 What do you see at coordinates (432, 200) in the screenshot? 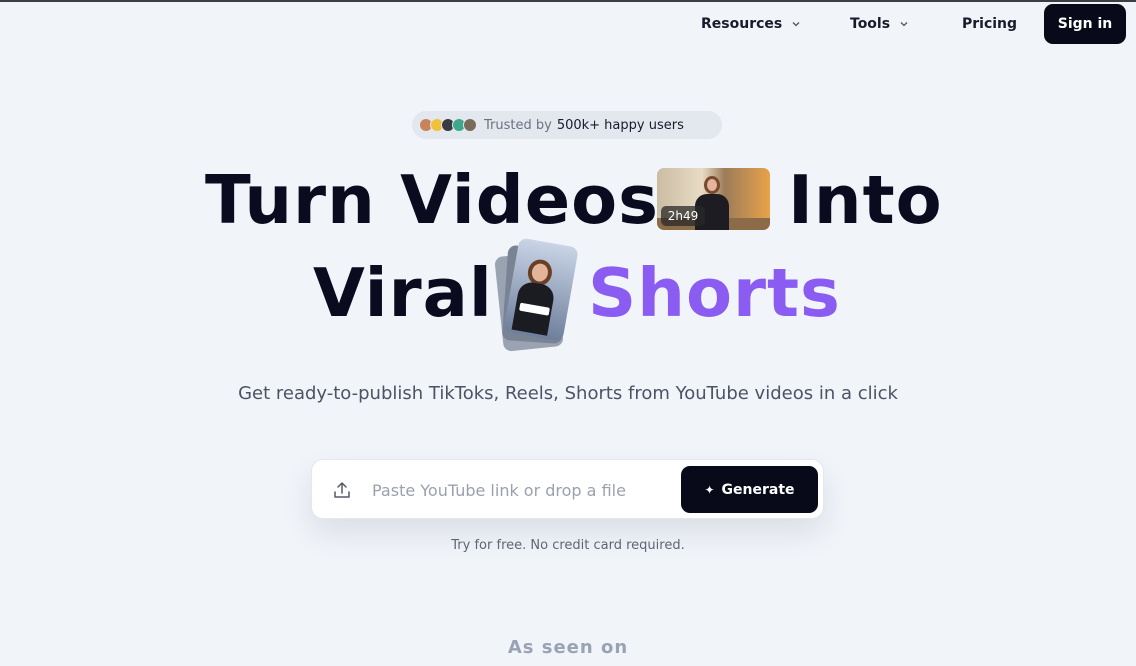
I see `headline-turn-videos: Turn Videos` at bounding box center [432, 200].